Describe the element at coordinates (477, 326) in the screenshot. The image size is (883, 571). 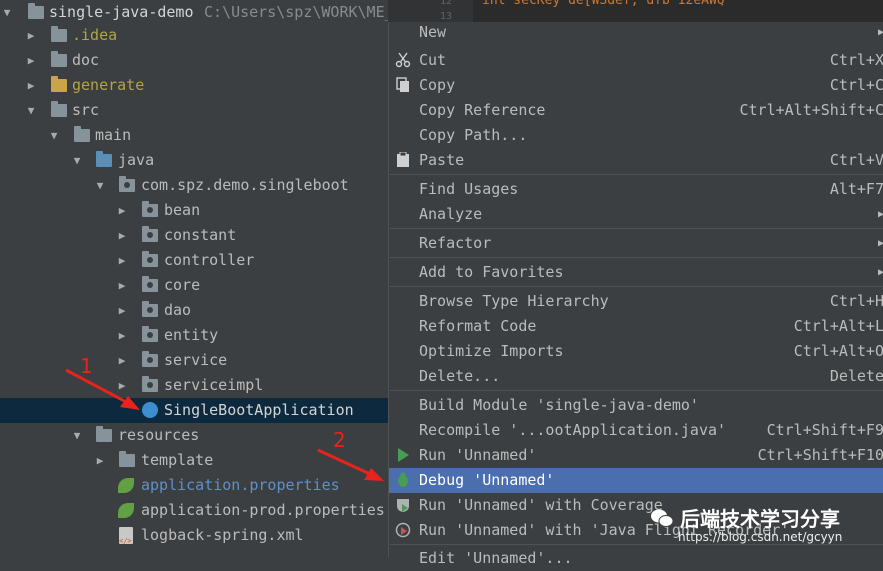
I see `menu-label: Reformat Code` at that location.